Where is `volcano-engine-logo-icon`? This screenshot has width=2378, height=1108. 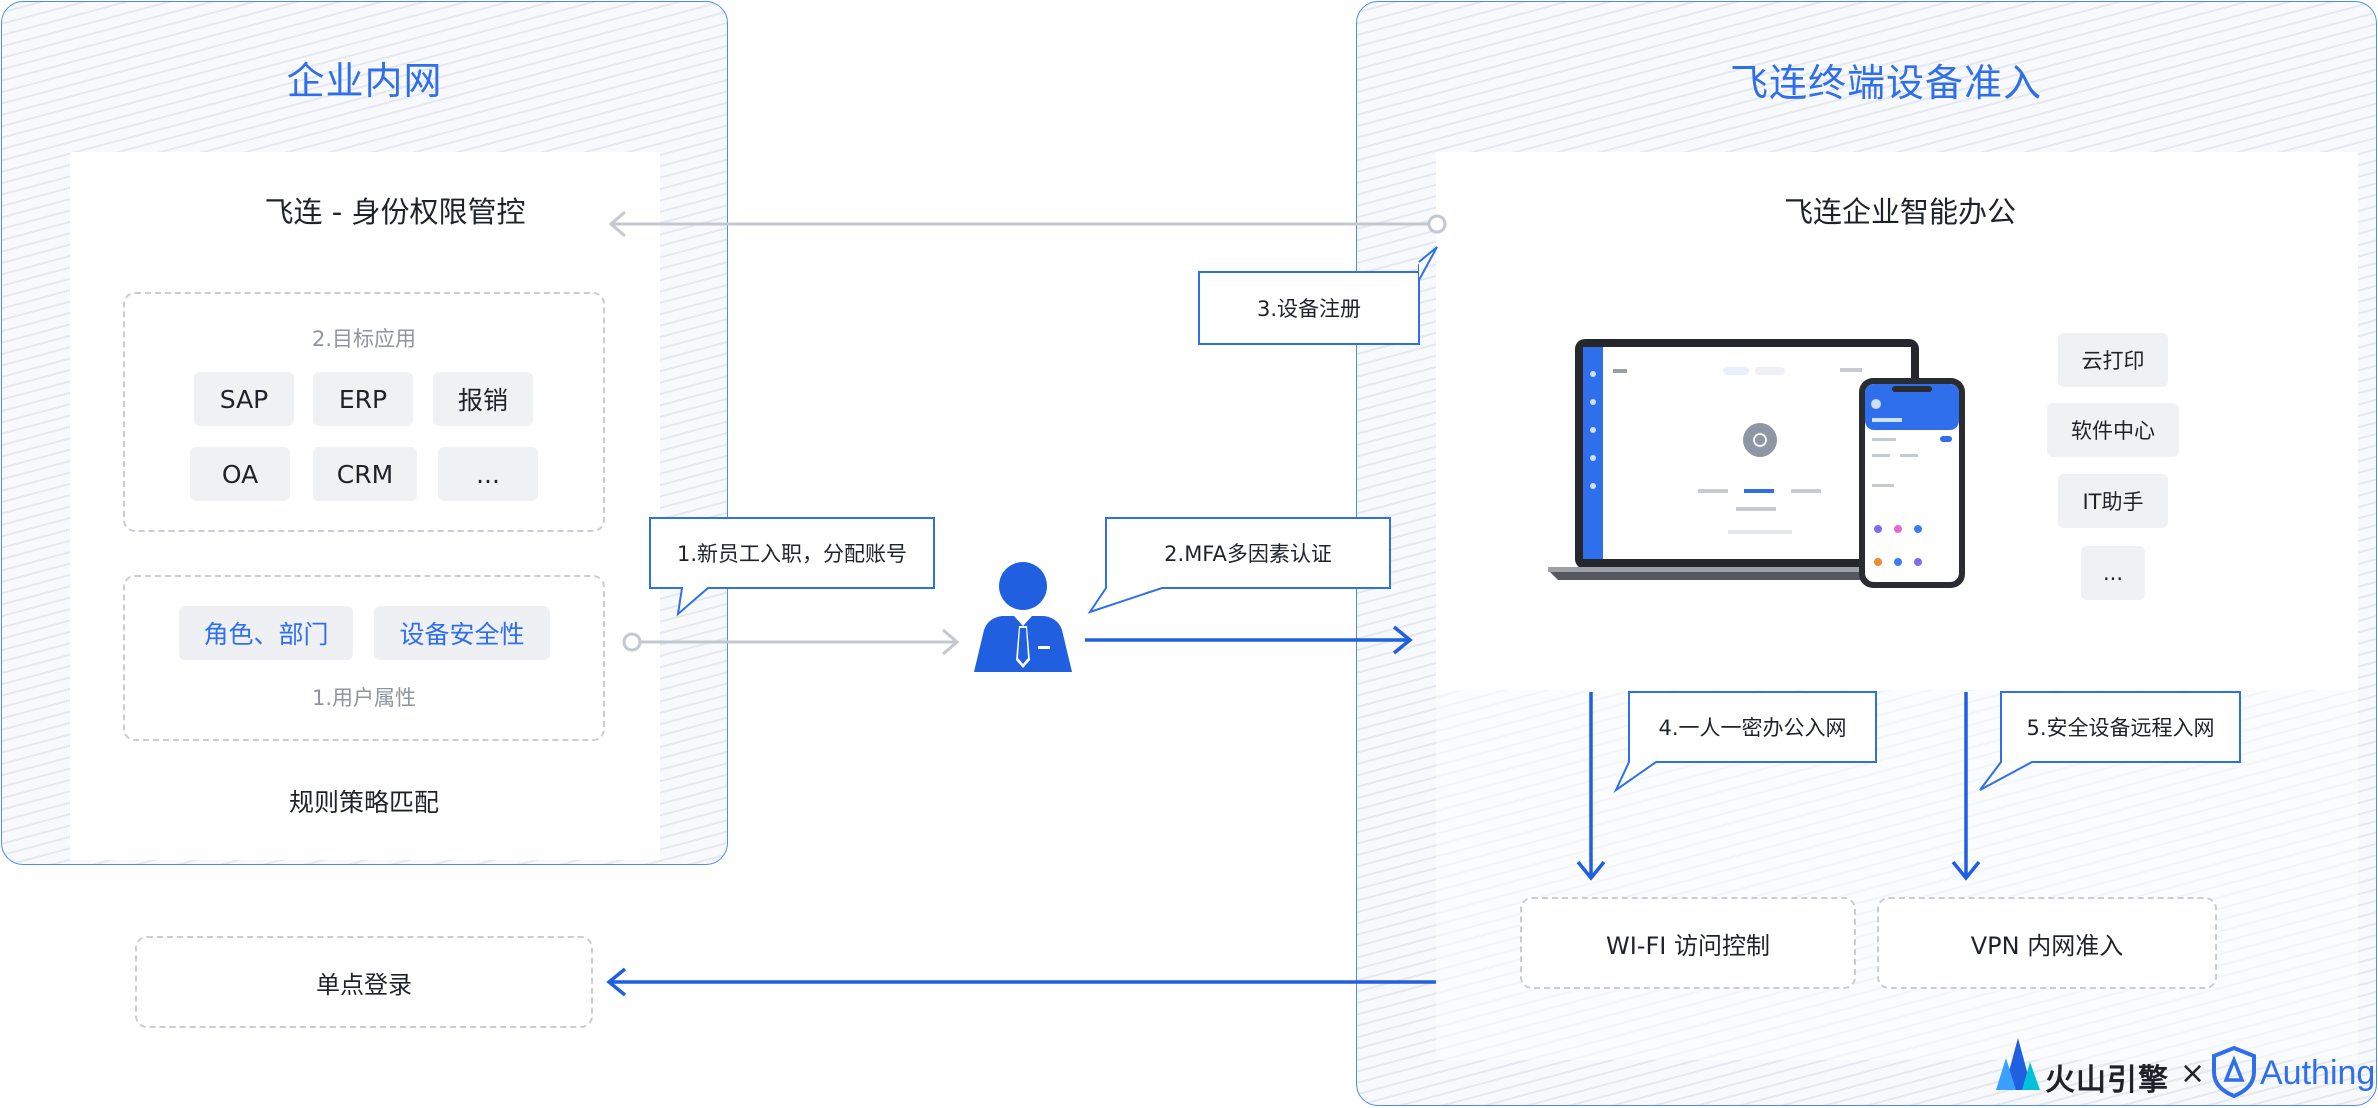 volcano-engine-logo-icon is located at coordinates (2018, 1064).